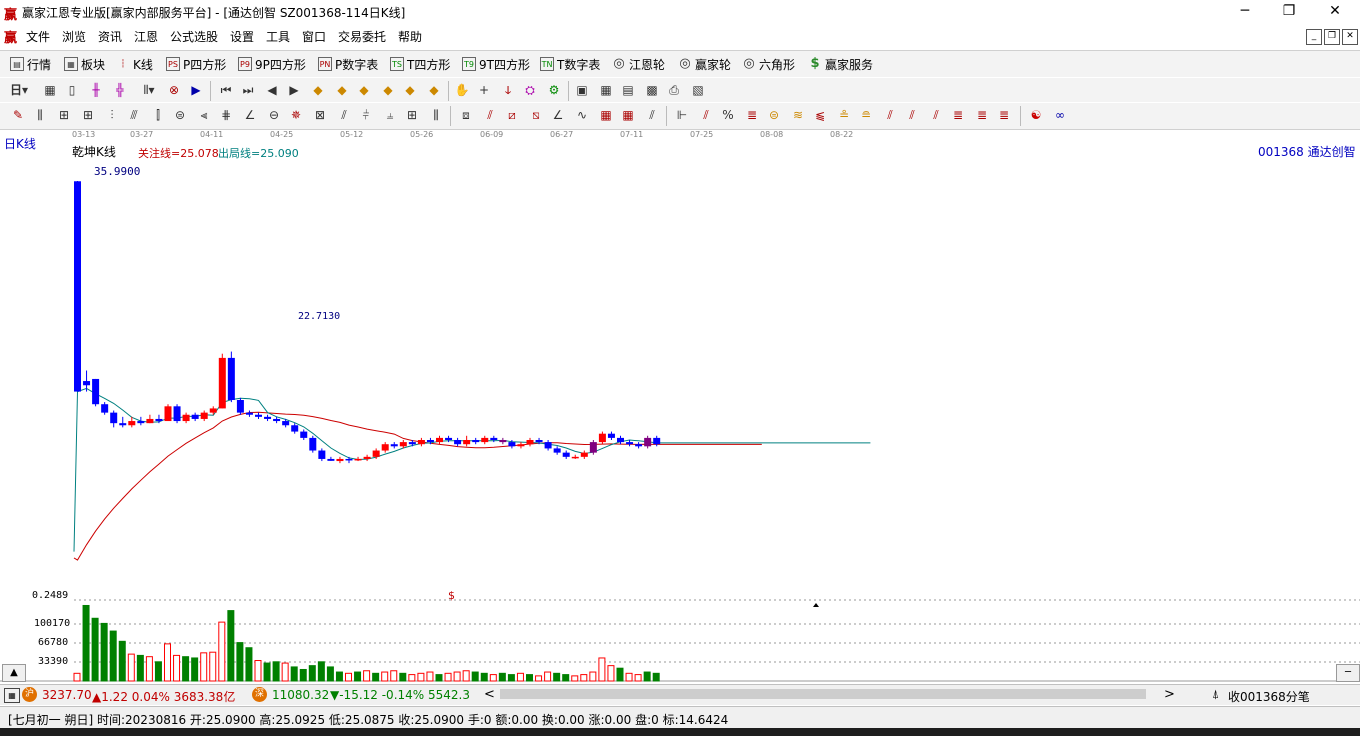  I want to click on restore-button: ❐, so click(1289, 12).